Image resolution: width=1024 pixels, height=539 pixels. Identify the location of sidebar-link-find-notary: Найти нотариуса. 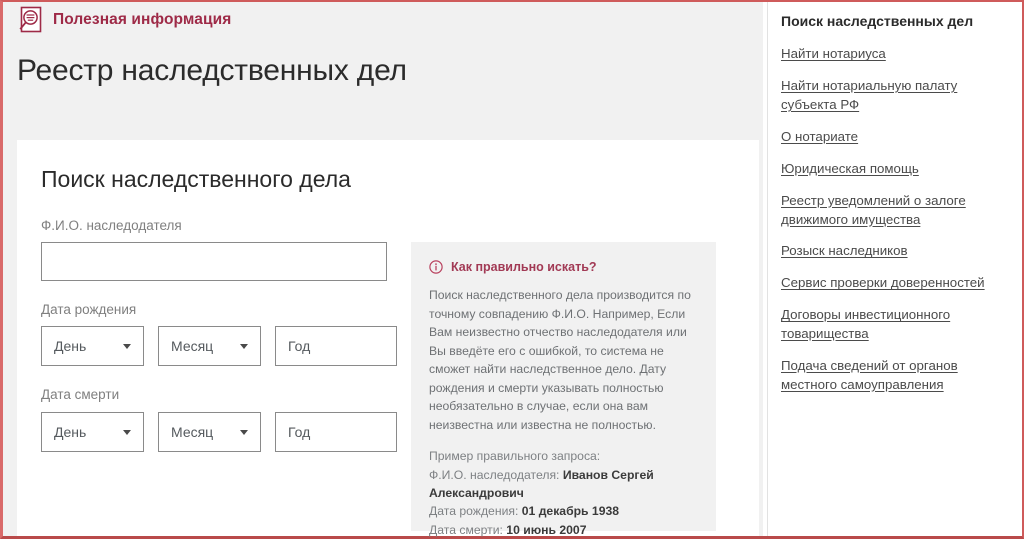
(890, 54).